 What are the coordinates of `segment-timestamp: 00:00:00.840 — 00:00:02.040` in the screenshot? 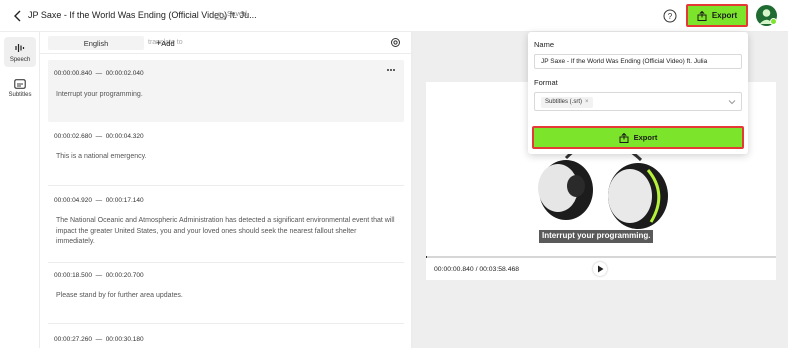 It's located at (99, 73).